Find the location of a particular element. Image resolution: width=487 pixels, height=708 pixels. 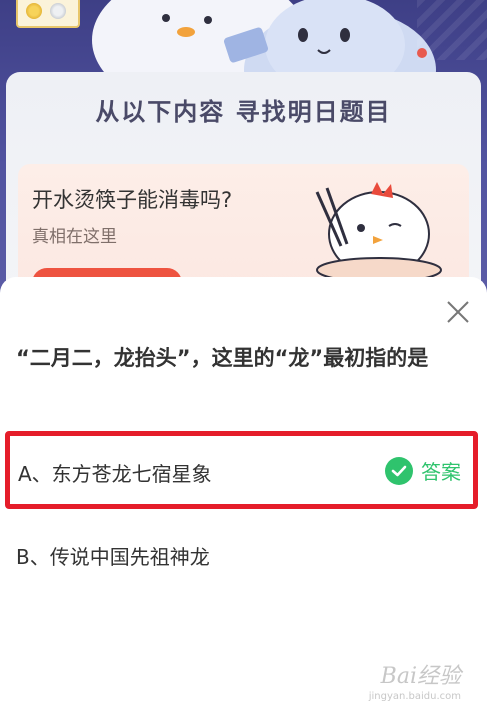

option-a: A、东方苍龙七宿星象 答案 is located at coordinates (241, 470).